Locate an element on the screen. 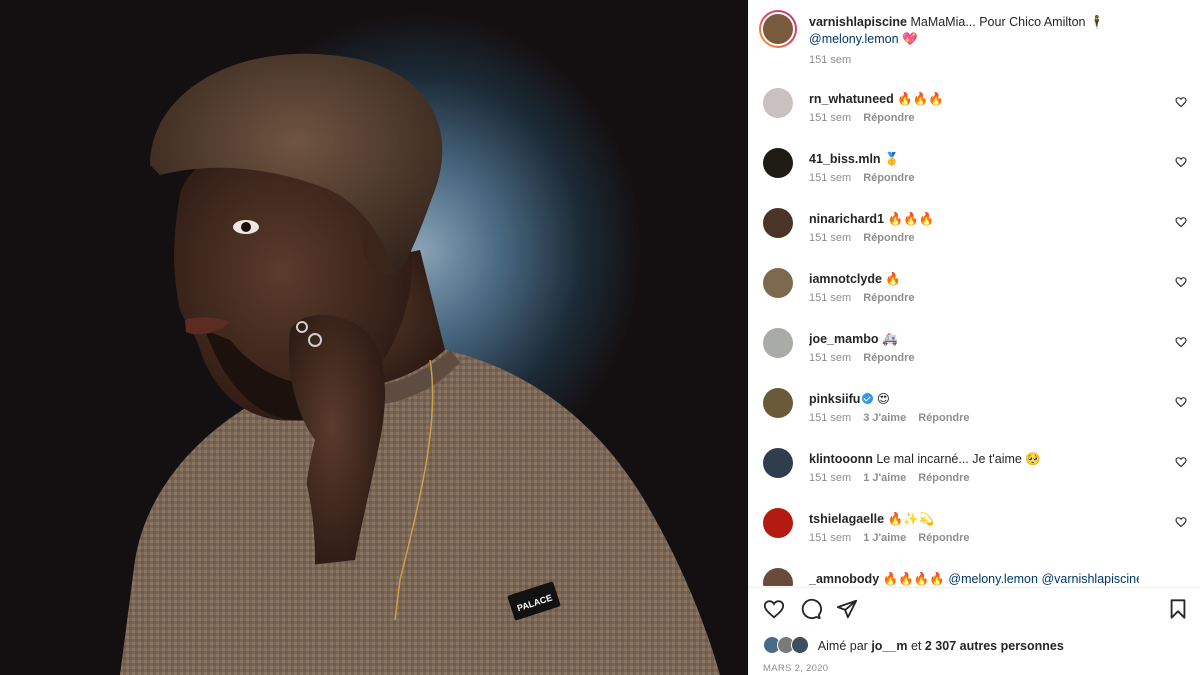 The image size is (1200, 675). comment-body: 🔥✨💫 is located at coordinates (911, 519).